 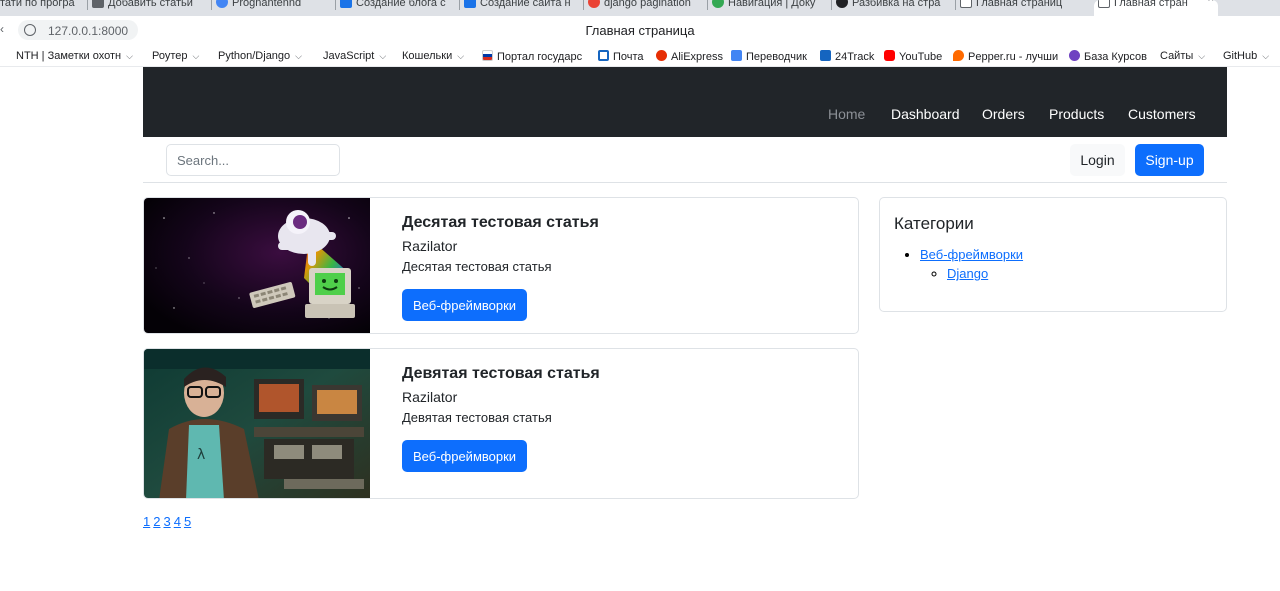 What do you see at coordinates (37, 4) in the screenshot?
I see `tab-label: тати по програ` at bounding box center [37, 4].